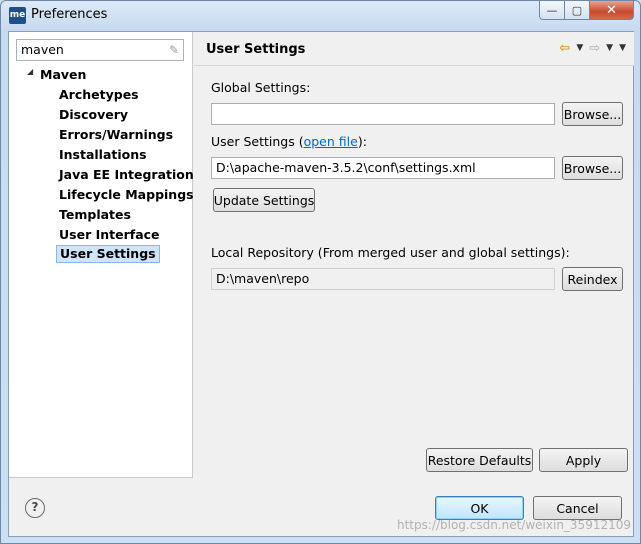 The height and width of the screenshot is (544, 641). What do you see at coordinates (174, 50) in the screenshot?
I see `eraser-icon: ✎` at bounding box center [174, 50].